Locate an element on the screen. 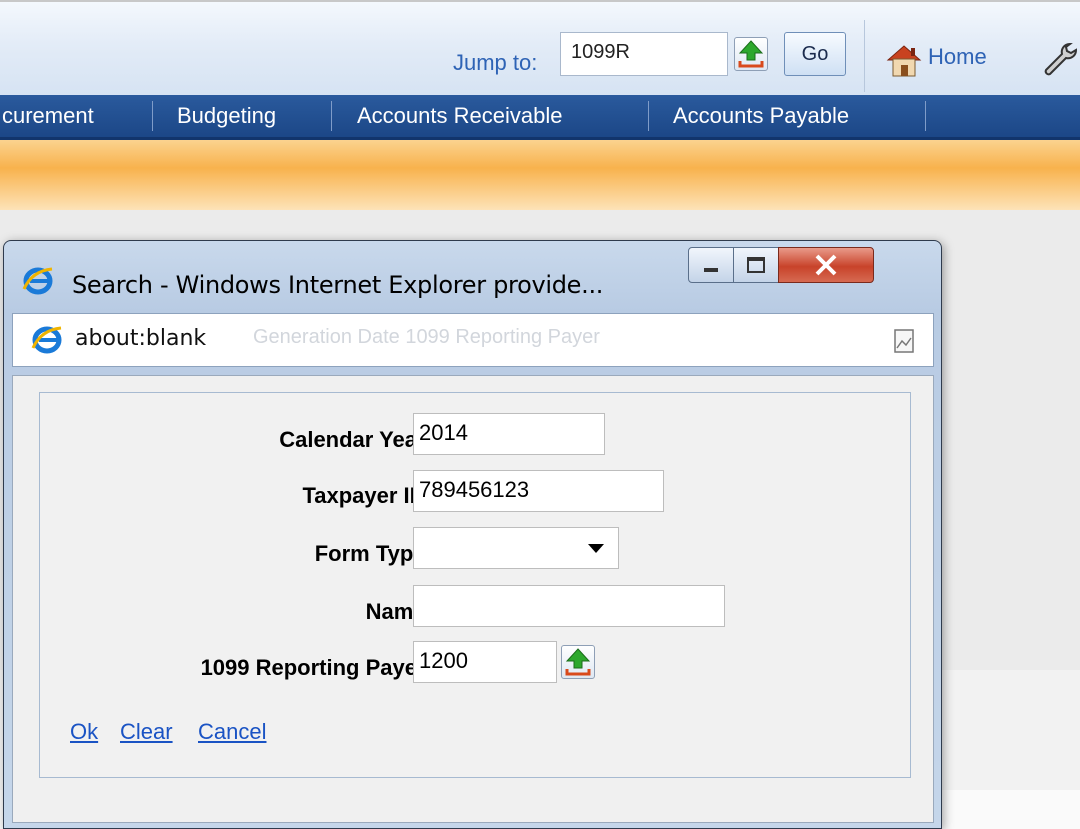  minimize-button is located at coordinates (711, 265).